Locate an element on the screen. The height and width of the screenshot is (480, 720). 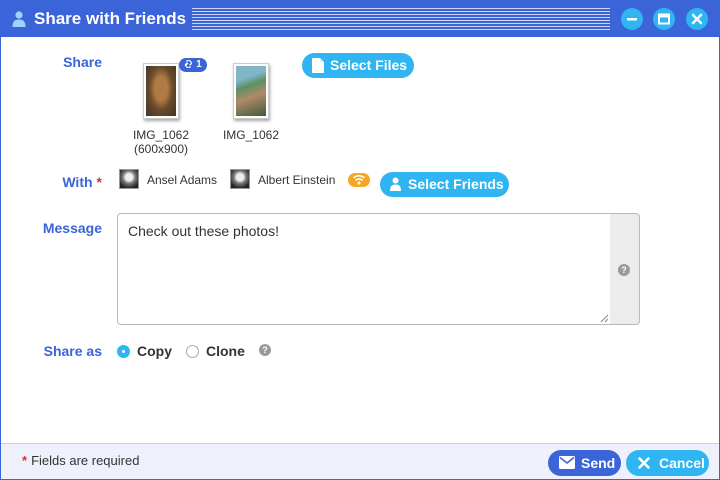
file-name: IMG_1062 (600x900) is located at coordinates (161, 142).